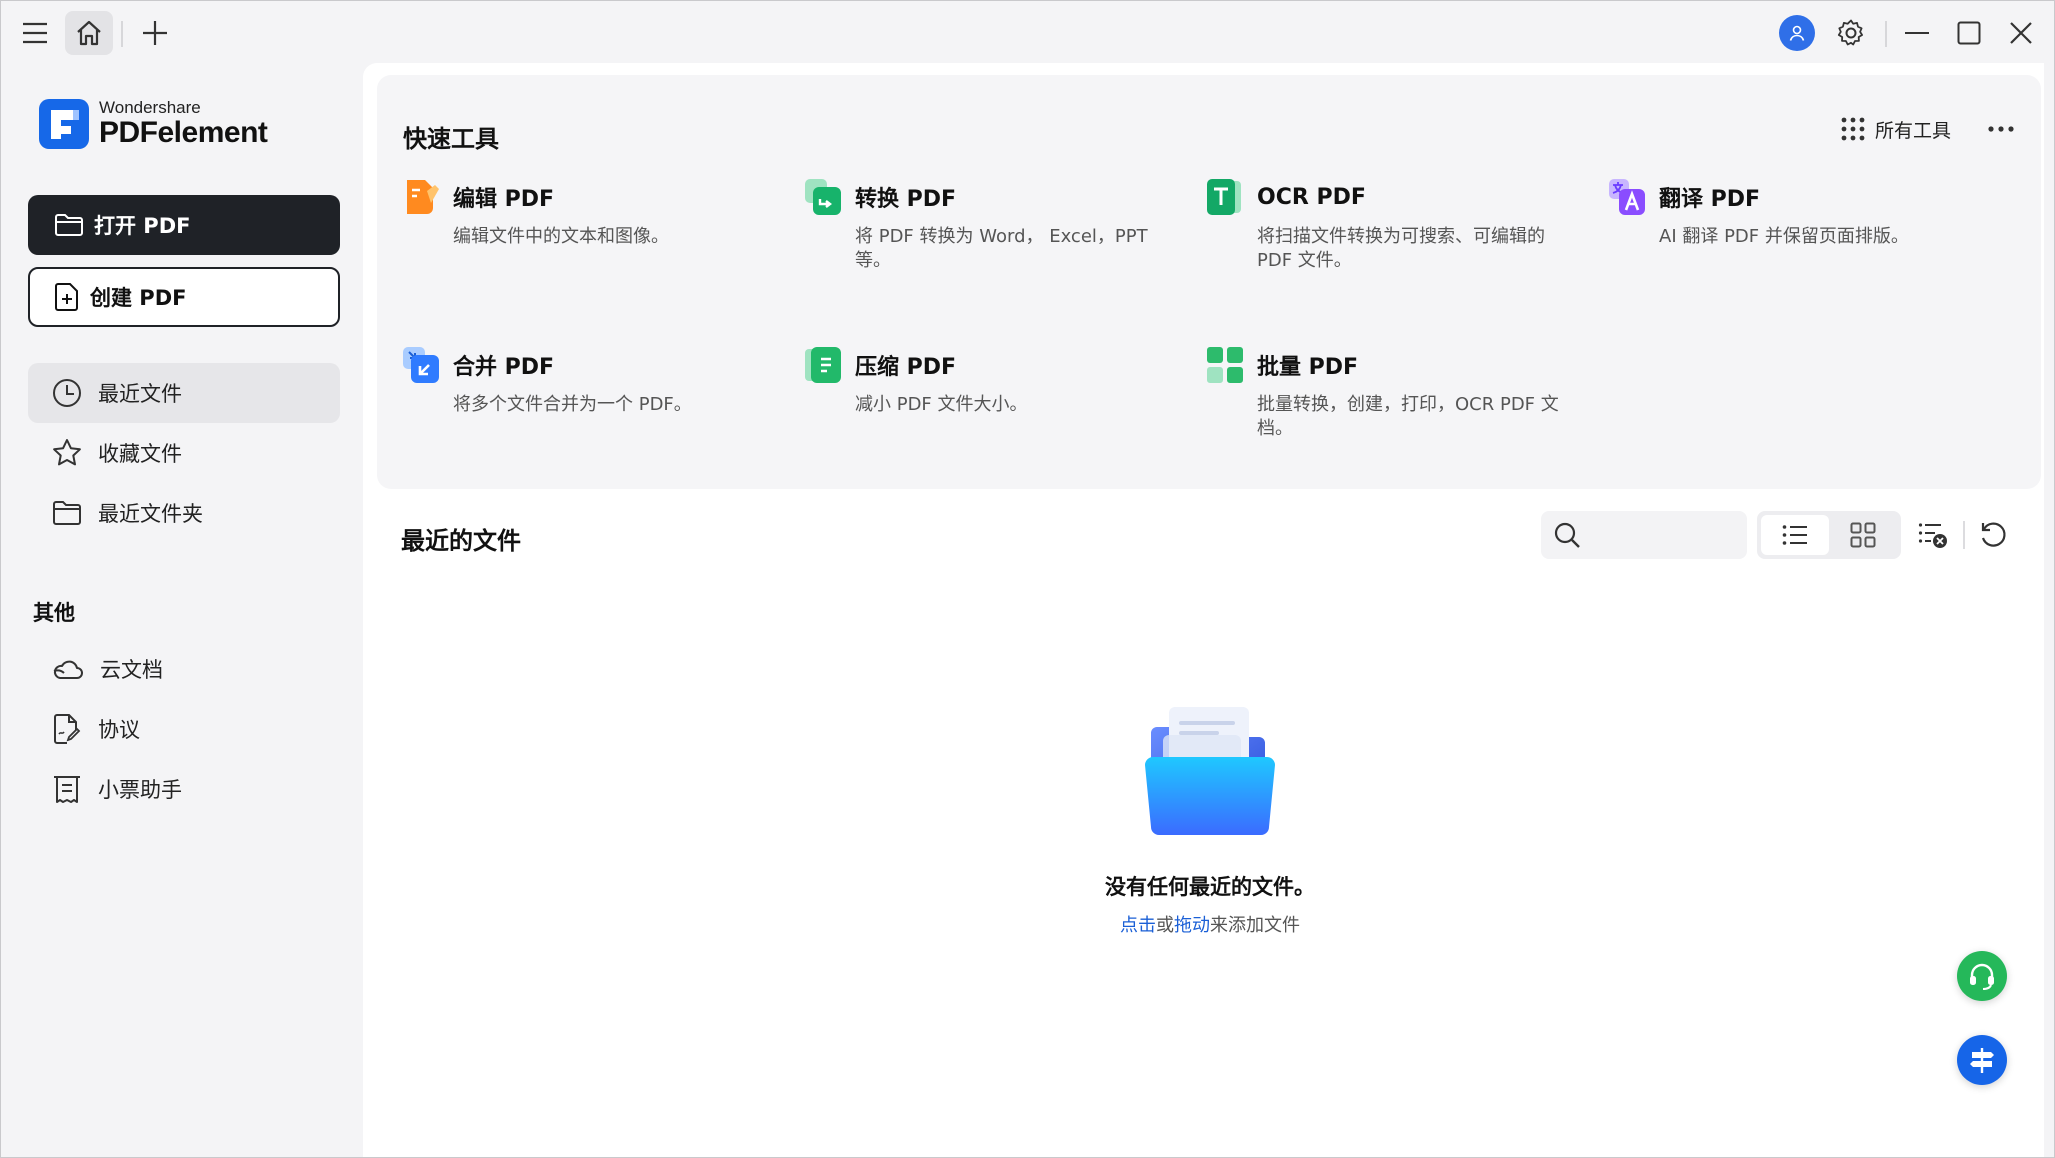  I want to click on maximize-icon, so click(1969, 33).